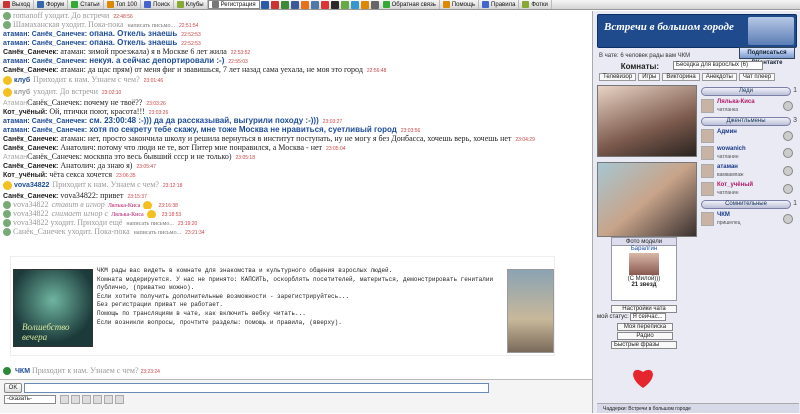 The height and width of the screenshot is (414, 800). Describe the element at coordinates (681, 77) in the screenshot. I see `panel-tab-2: Викторина` at that location.